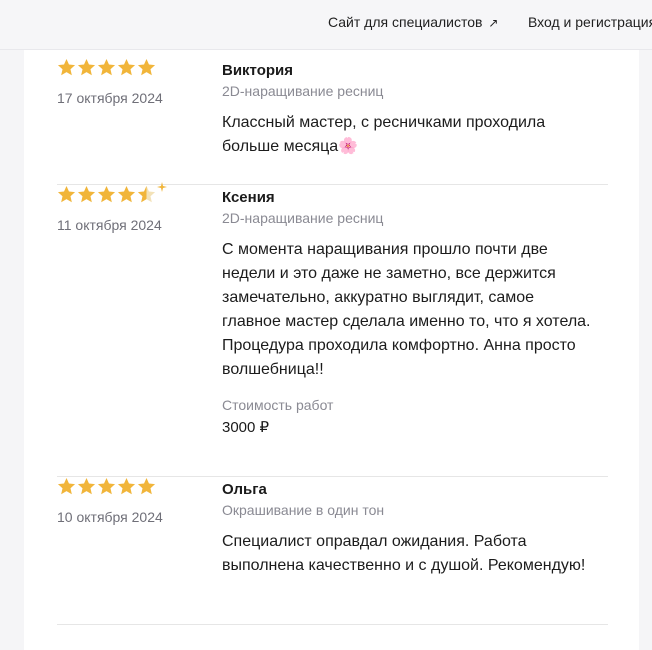 The width and height of the screenshot is (652, 650). Describe the element at coordinates (146, 194) in the screenshot. I see `half-star-icon` at that location.